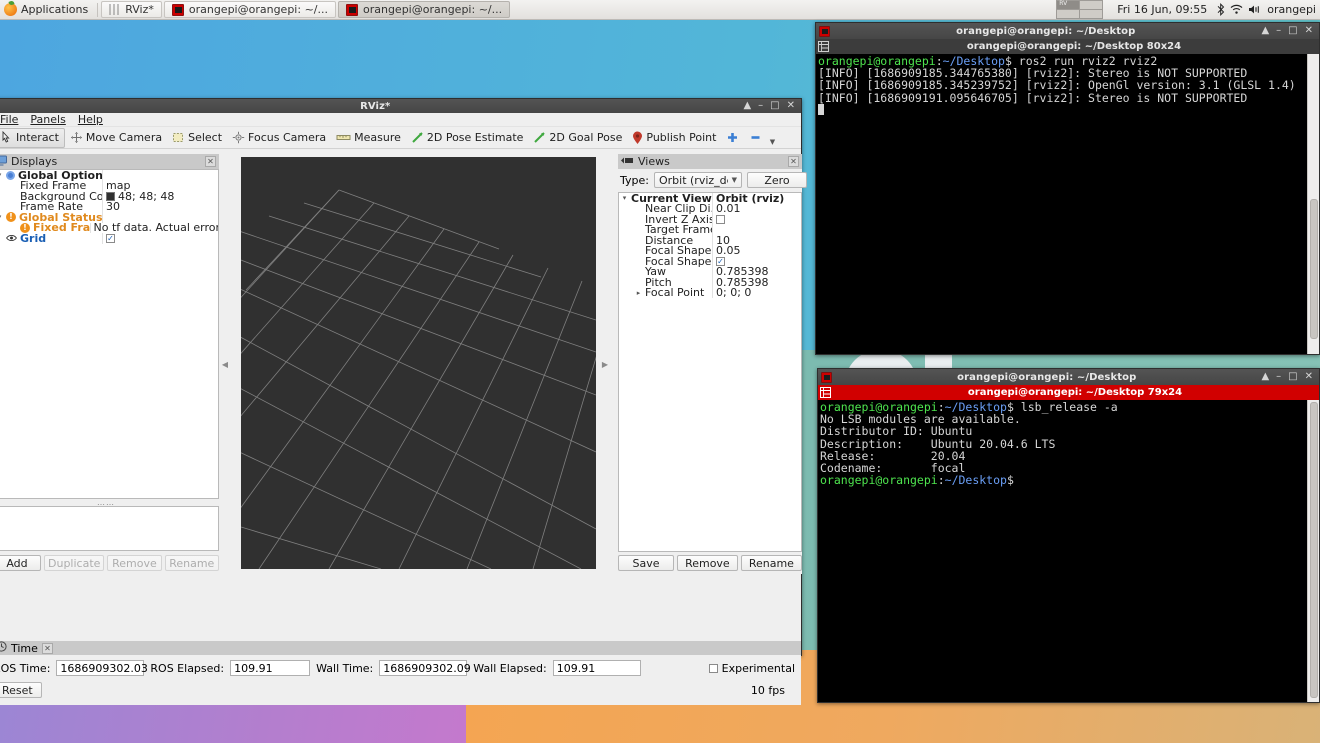 This screenshot has height=743, width=1320. I want to click on terminal-top-tabbar: orangepi@orangepi: ~/Desktop 80x24, so click(1067, 46).